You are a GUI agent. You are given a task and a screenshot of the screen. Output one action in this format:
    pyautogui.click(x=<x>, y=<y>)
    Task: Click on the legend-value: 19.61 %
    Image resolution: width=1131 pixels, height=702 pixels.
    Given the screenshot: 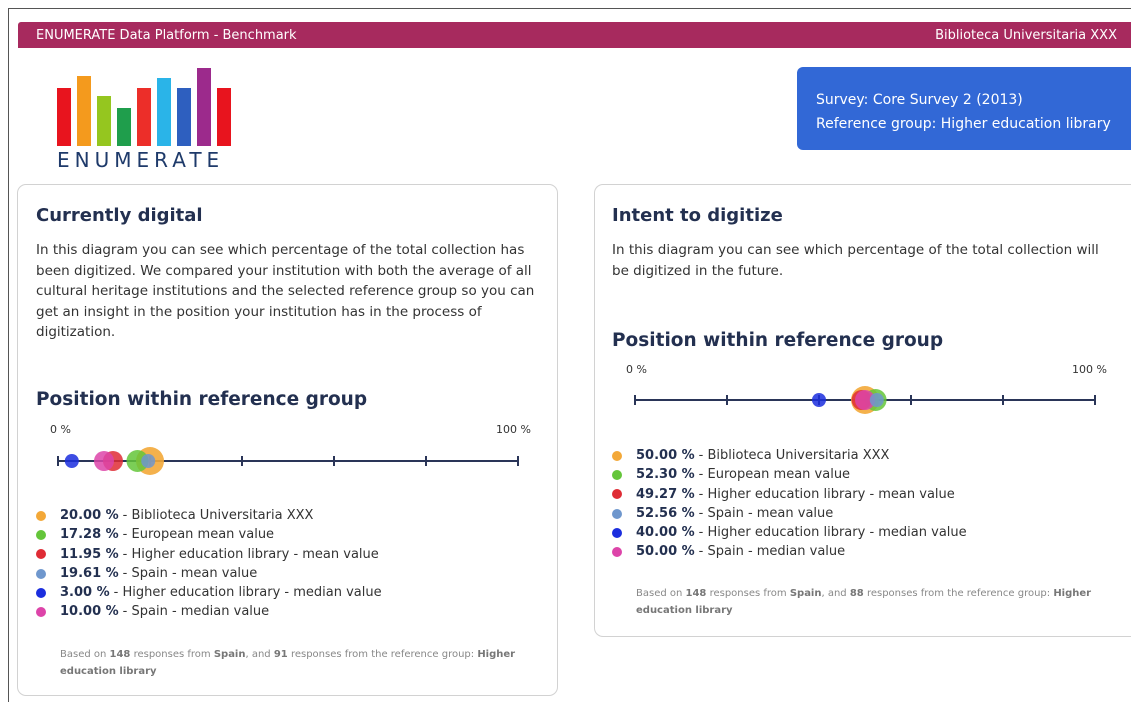 What is the action you would take?
    pyautogui.click(x=89, y=573)
    